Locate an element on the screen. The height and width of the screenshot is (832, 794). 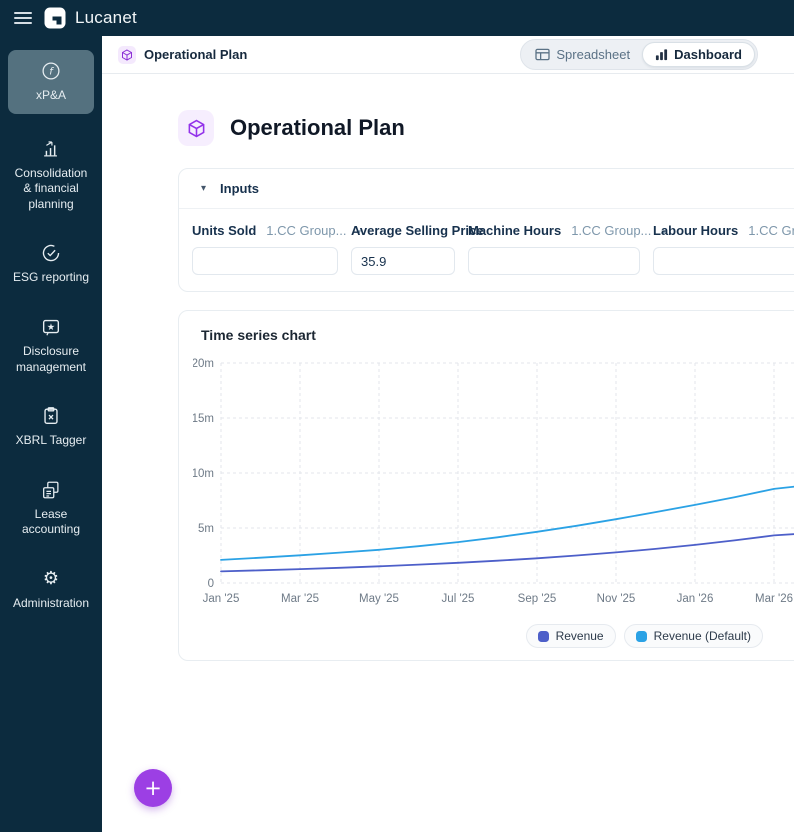
eco-check-icon is located at coordinates (51, 253).